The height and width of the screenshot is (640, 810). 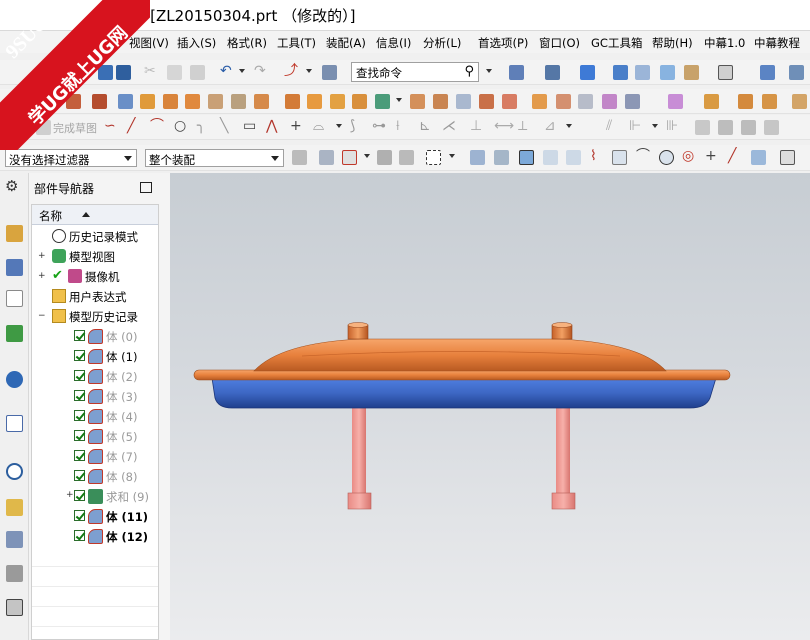 I want to click on feature-row: + 求和 (9), so click(x=95, y=496).